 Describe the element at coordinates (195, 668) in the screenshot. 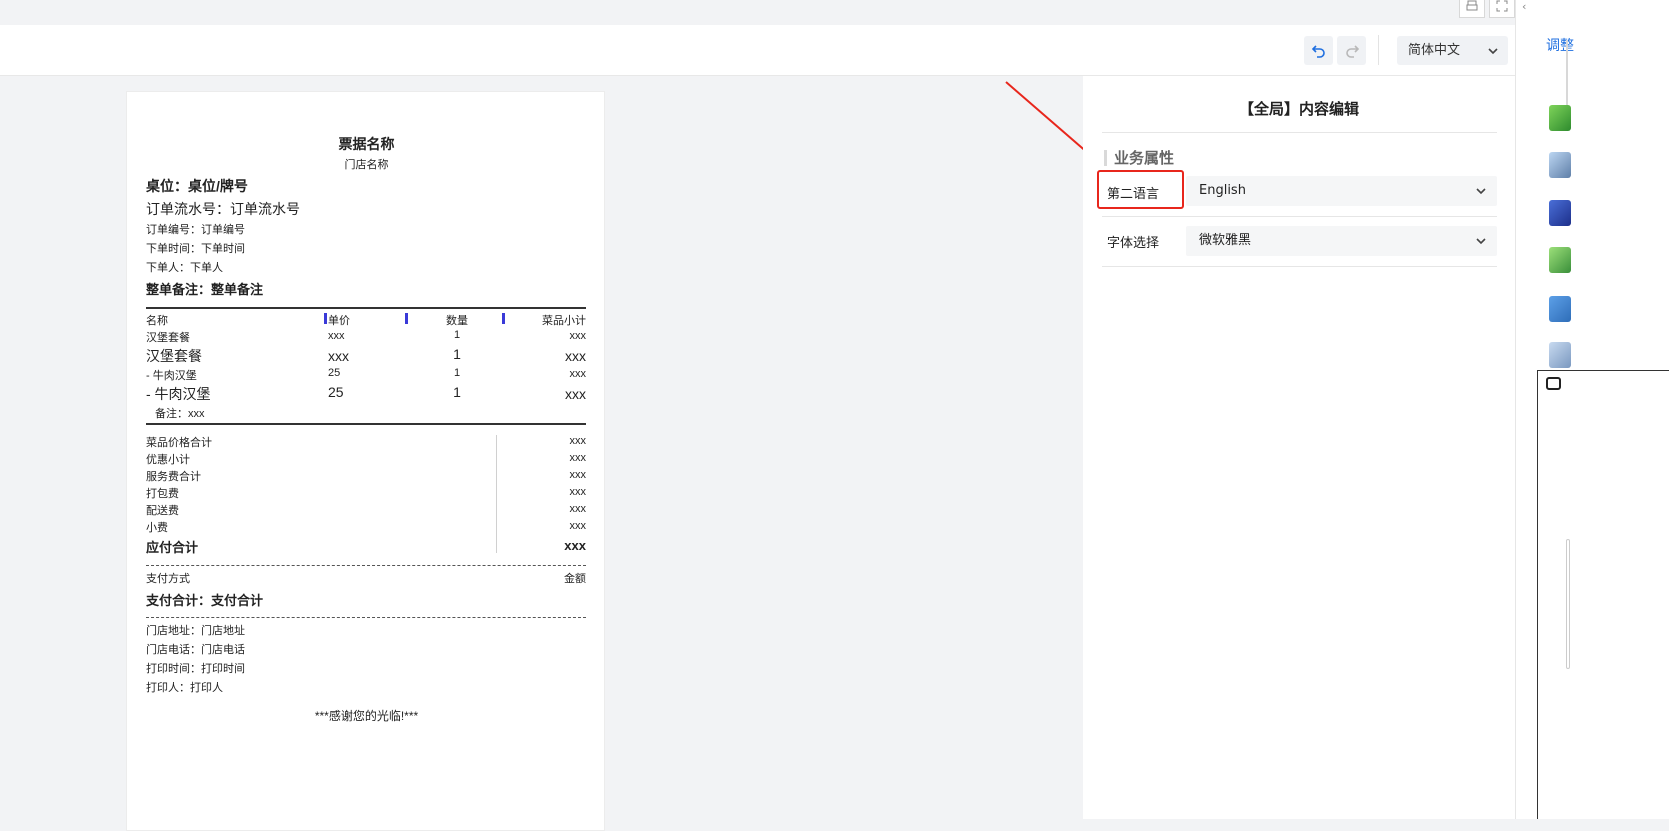

I see `print-time: 打印时间：打印时间` at that location.